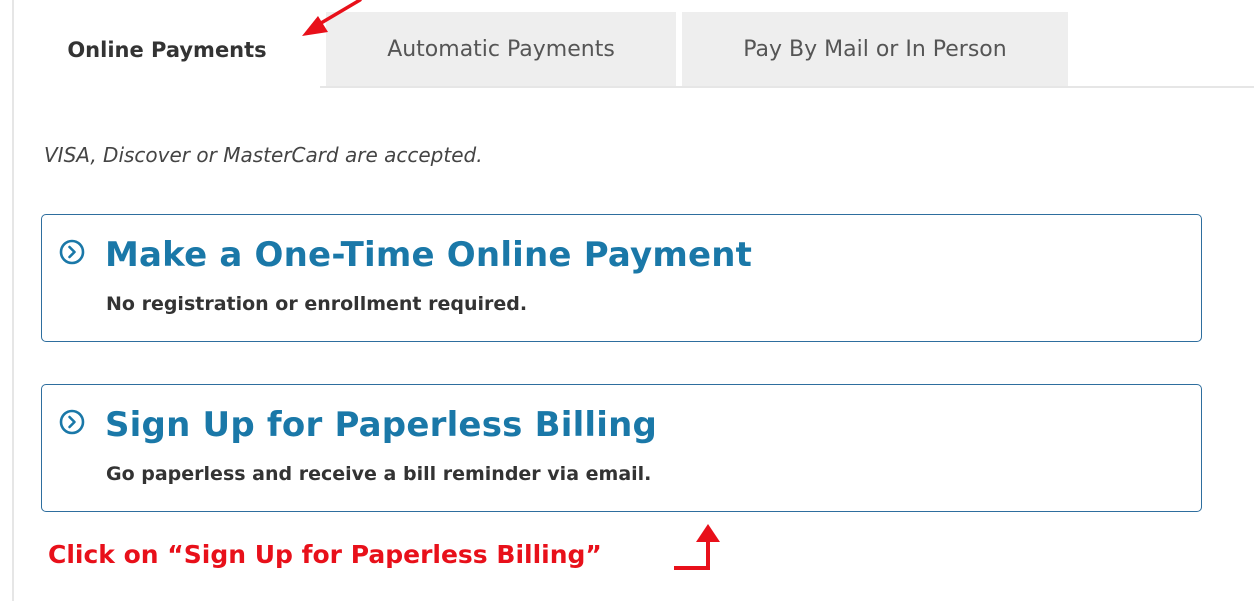 Image resolution: width=1254 pixels, height=601 pixels. What do you see at coordinates (317, 304) in the screenshot?
I see `one-time-payment-subtitle: No registration or enrollment required.` at bounding box center [317, 304].